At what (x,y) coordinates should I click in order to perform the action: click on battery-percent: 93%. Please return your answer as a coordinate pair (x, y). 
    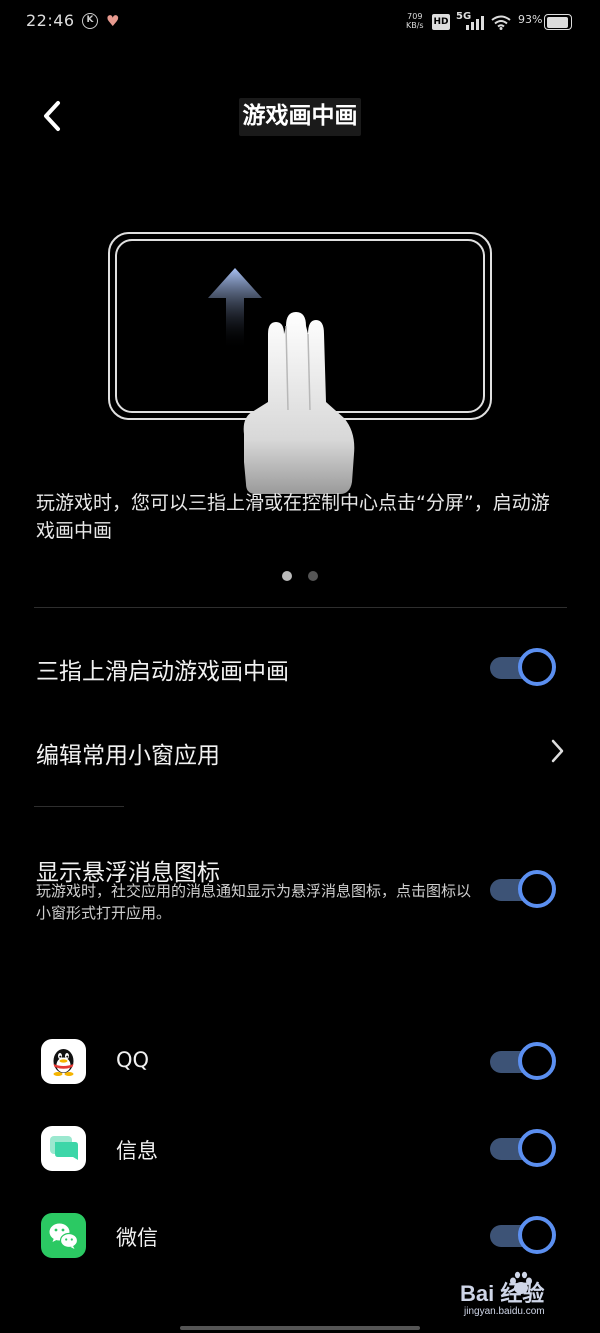
    Looking at the image, I should click on (530, 19).